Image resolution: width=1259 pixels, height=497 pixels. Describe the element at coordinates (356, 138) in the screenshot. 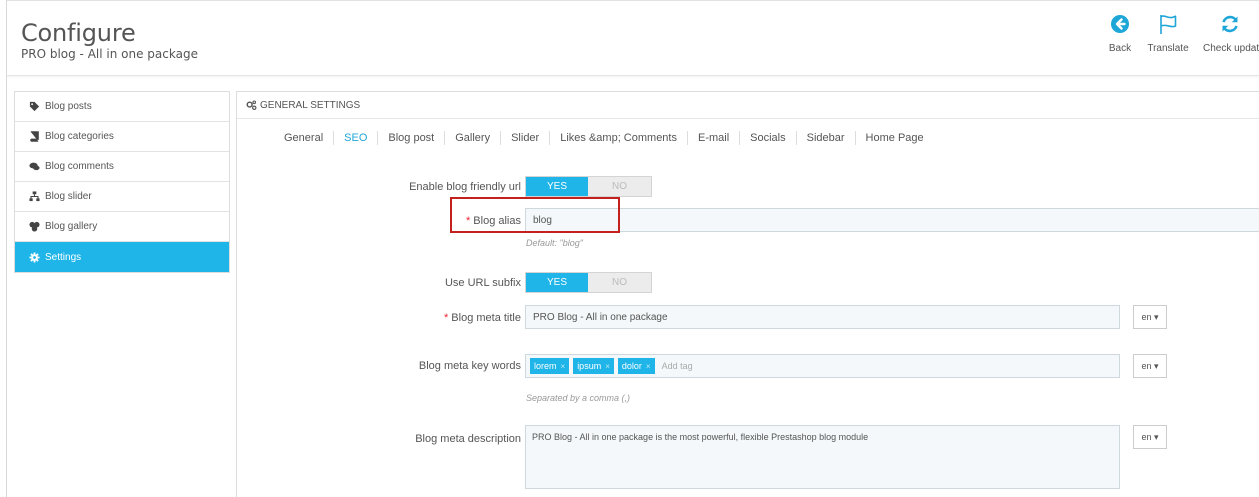

I see `tab-seo: SEO` at that location.